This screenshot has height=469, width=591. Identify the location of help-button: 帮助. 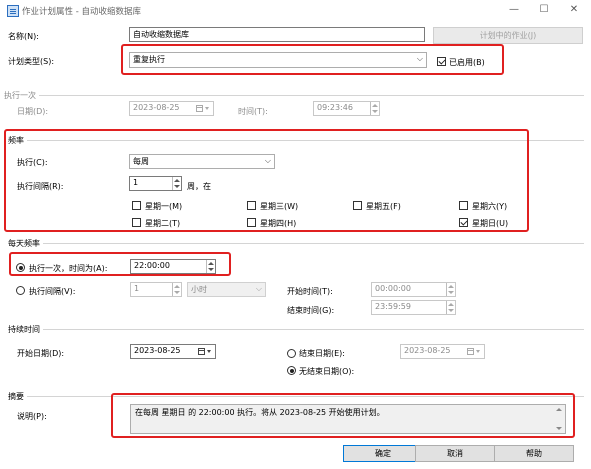
(534, 453).